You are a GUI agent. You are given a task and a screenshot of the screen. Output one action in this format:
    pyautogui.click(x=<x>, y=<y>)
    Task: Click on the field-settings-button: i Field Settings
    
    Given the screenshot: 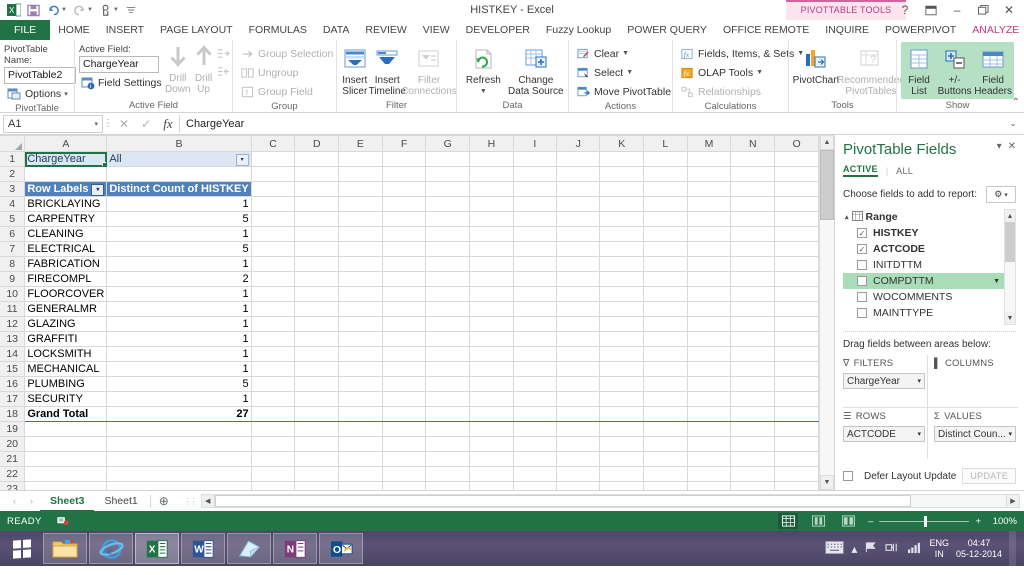 What is the action you would take?
    pyautogui.click(x=121, y=82)
    